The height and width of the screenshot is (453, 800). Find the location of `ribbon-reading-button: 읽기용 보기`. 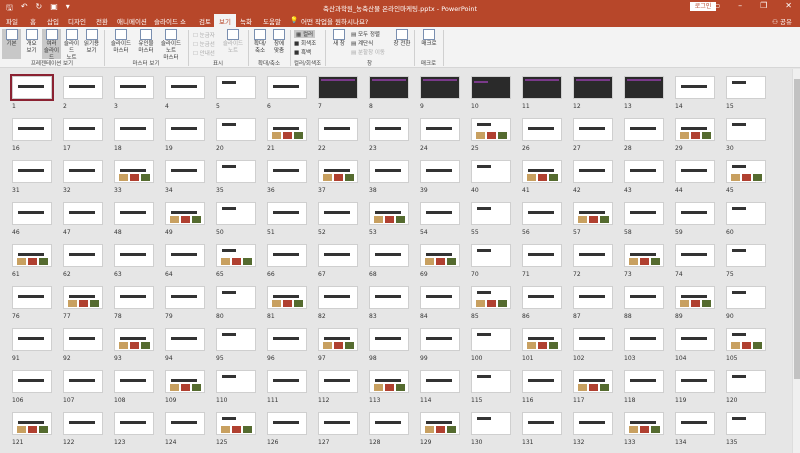

ribbon-reading-button: 읽기용 보기 is located at coordinates (91, 44).